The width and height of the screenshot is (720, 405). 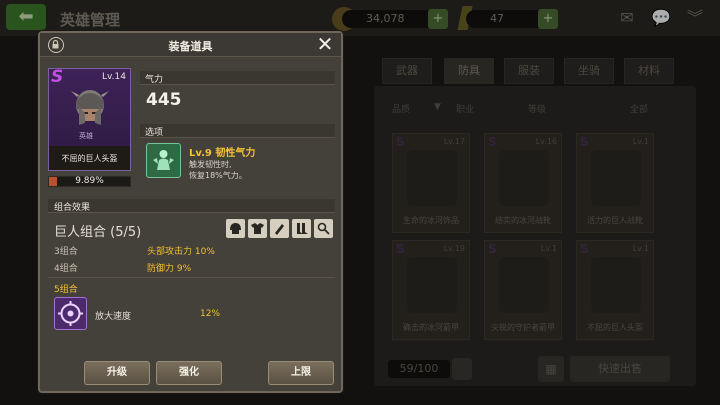 What do you see at coordinates (325, 44) in the screenshot?
I see `close-icon: ✕` at bounding box center [325, 44].